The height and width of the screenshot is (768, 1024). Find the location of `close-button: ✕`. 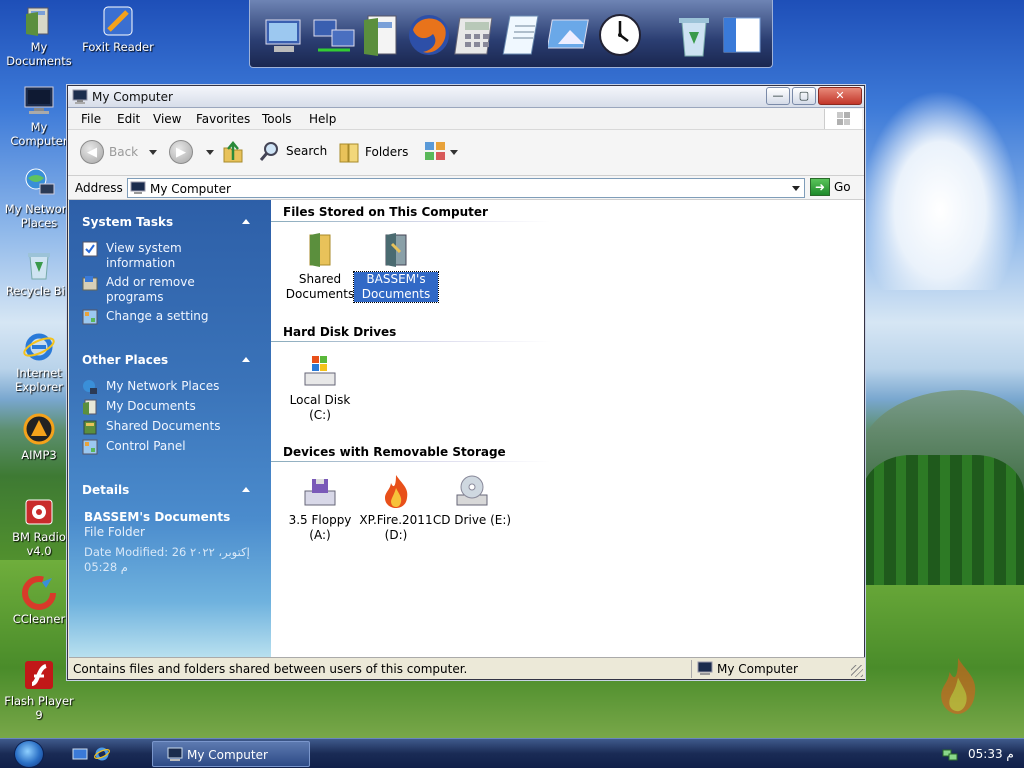

close-button: ✕ is located at coordinates (840, 96).